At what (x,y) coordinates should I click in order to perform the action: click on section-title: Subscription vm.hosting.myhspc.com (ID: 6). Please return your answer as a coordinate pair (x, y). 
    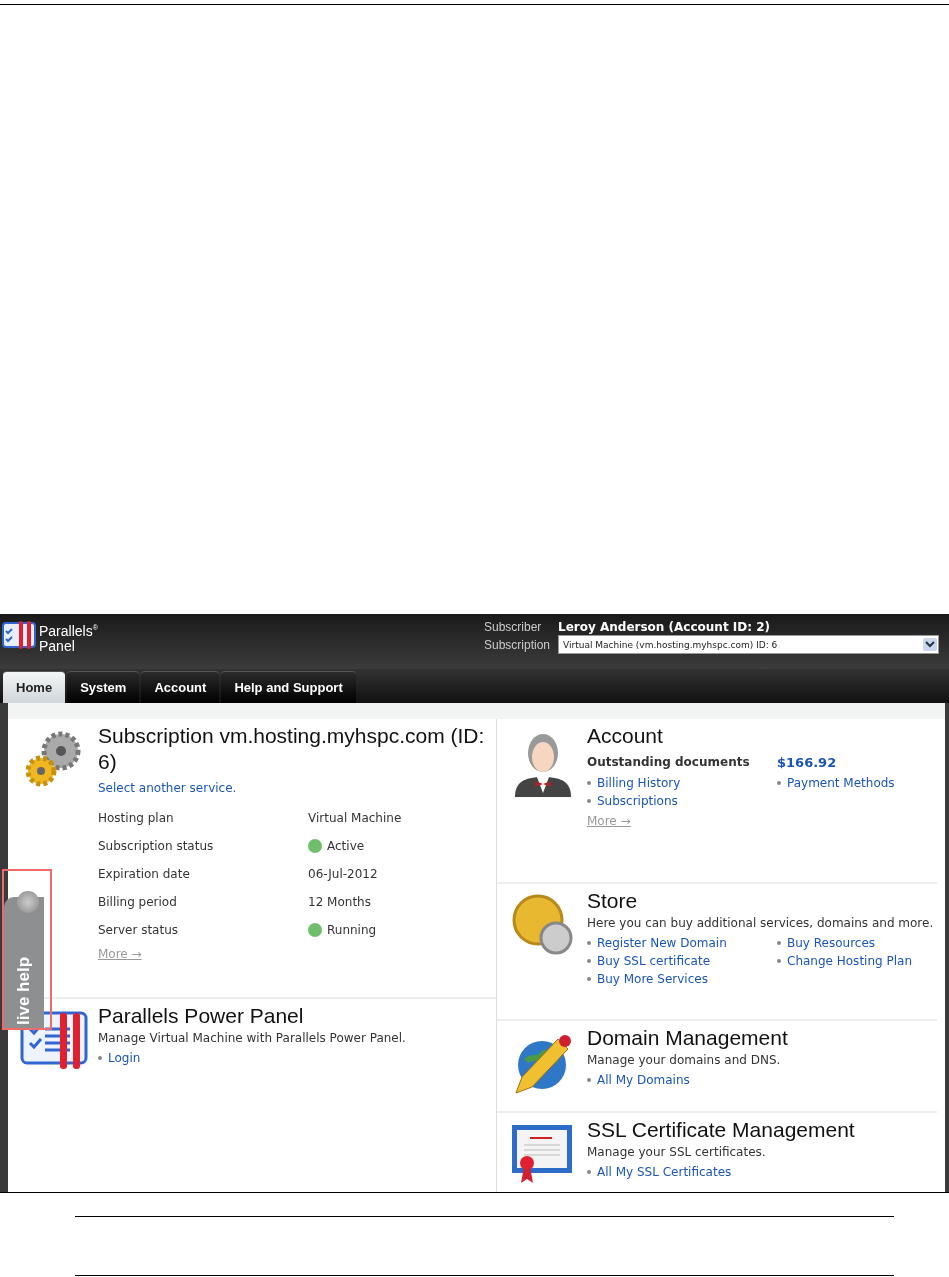
    Looking at the image, I should click on (292, 749).